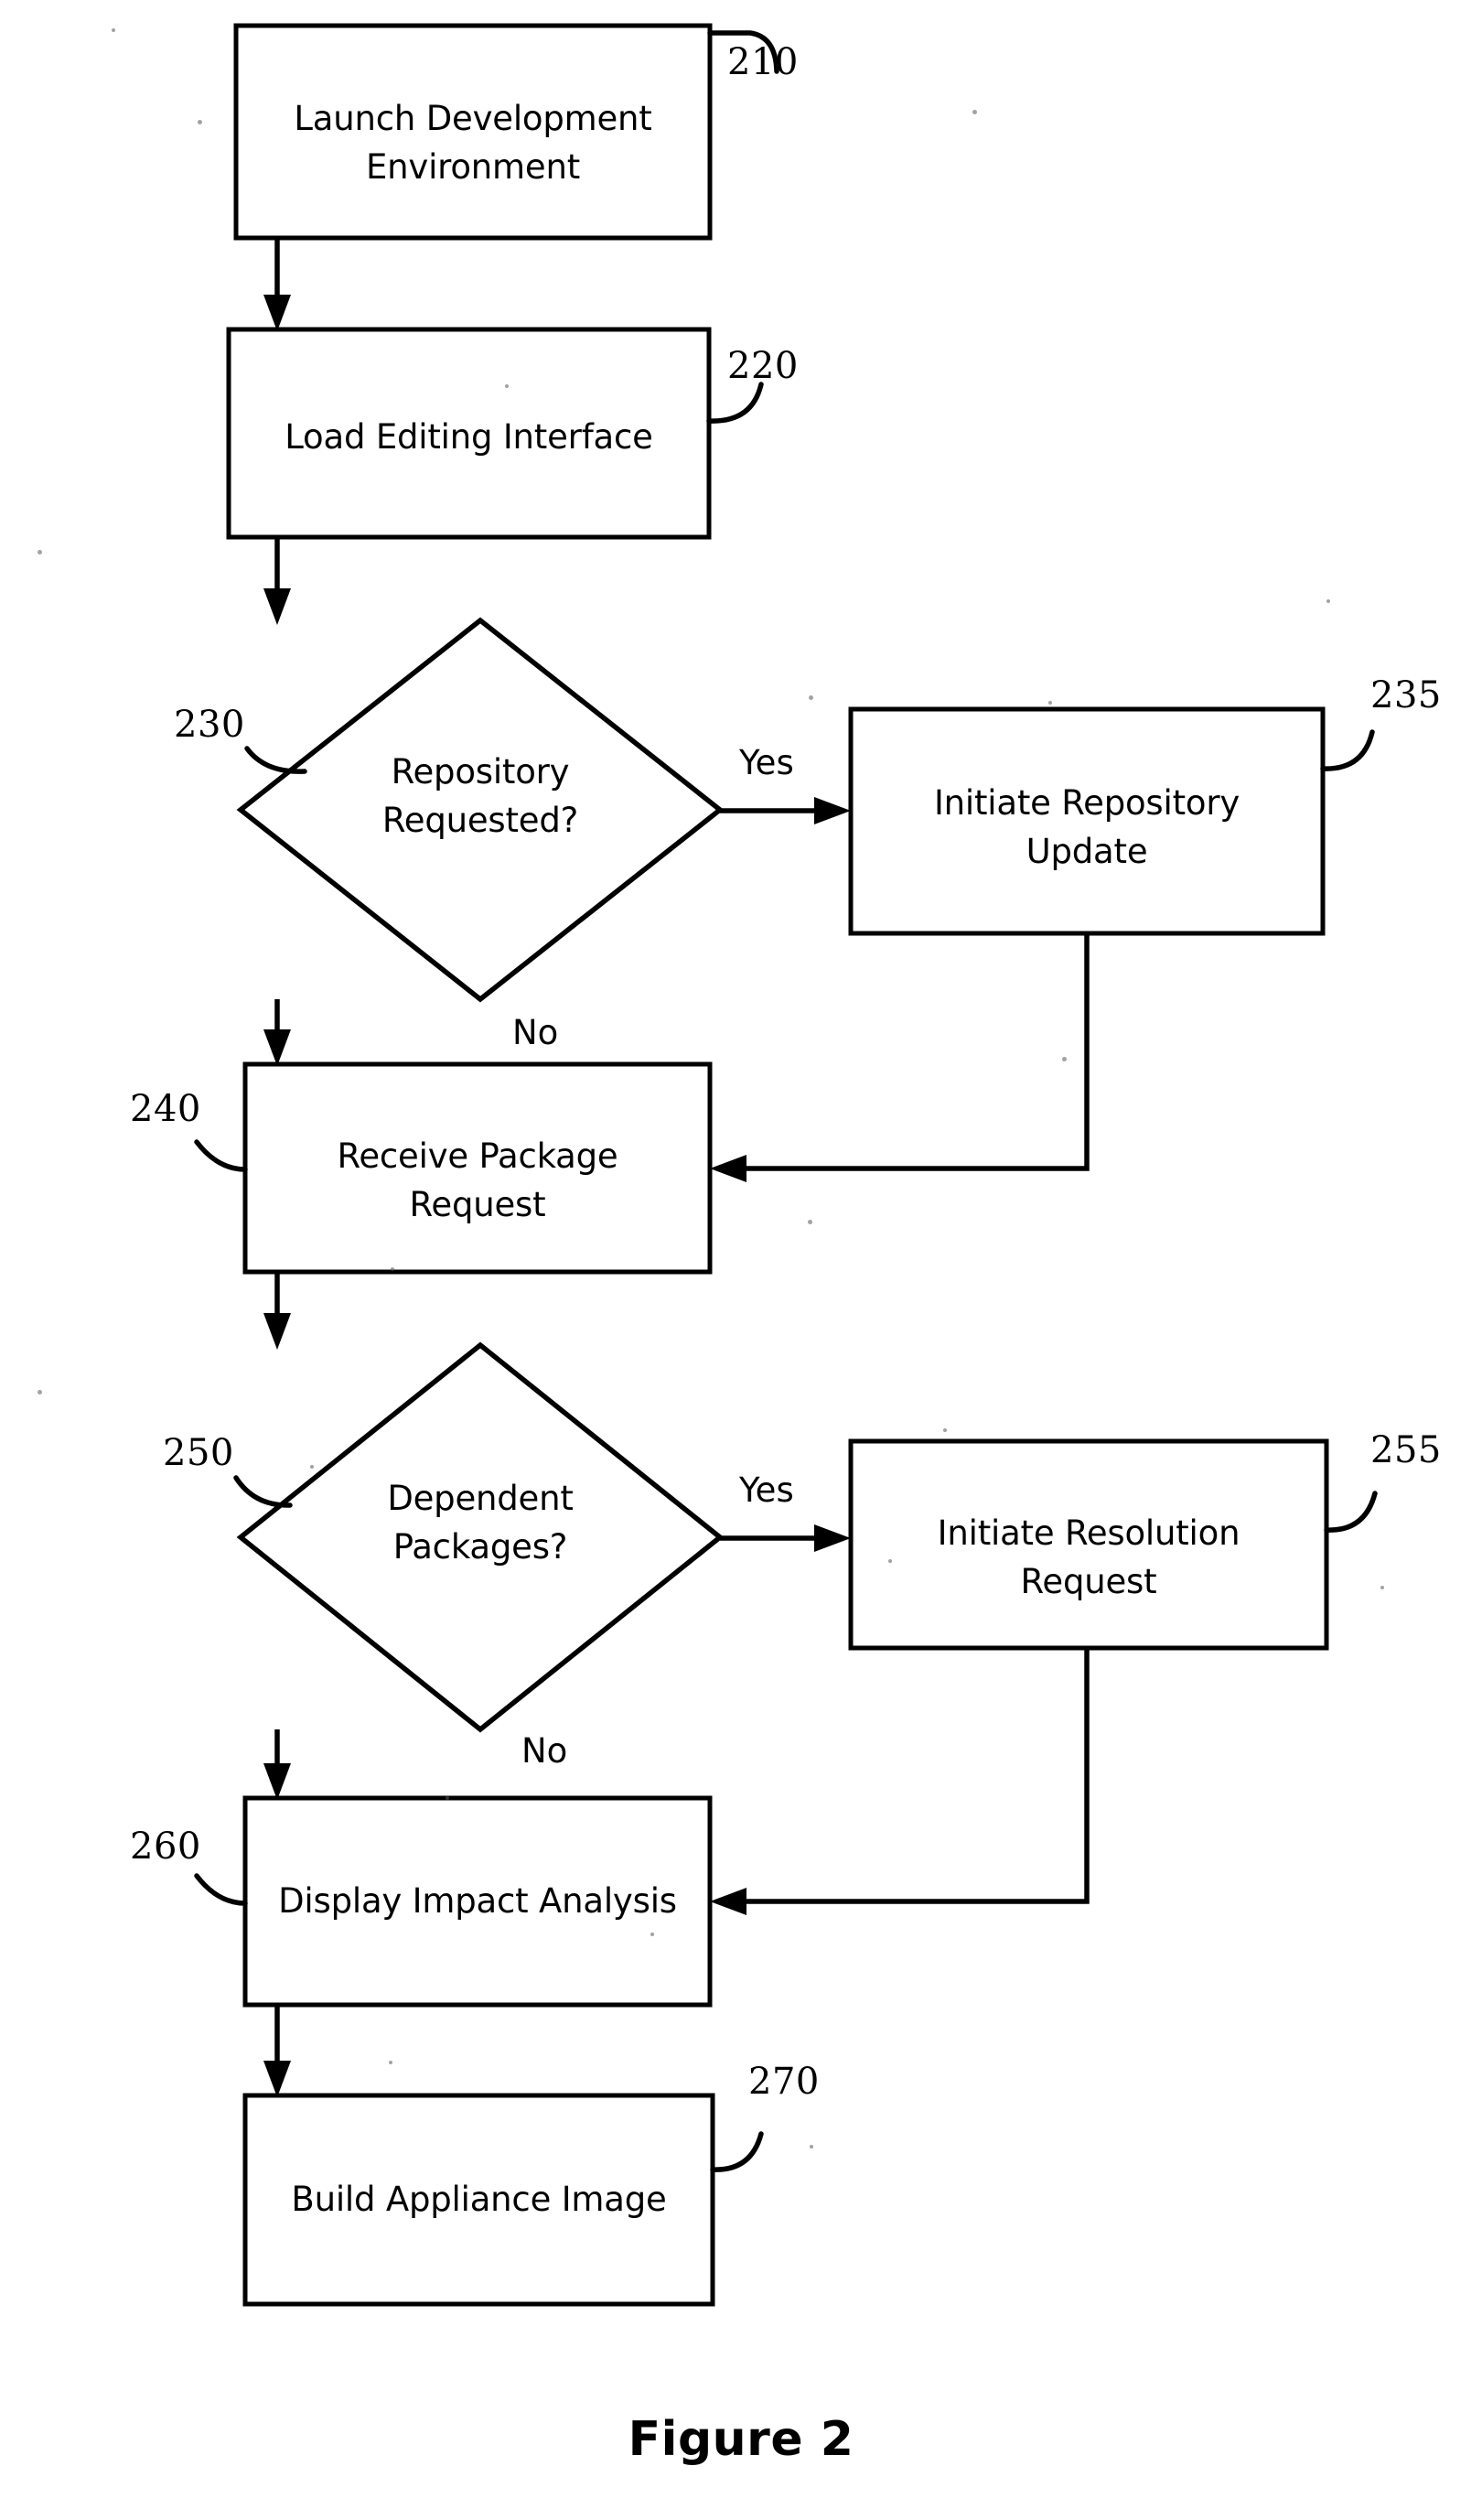 This screenshot has height=2520, width=1482. I want to click on ref-numeral-210: 210, so click(763, 62).